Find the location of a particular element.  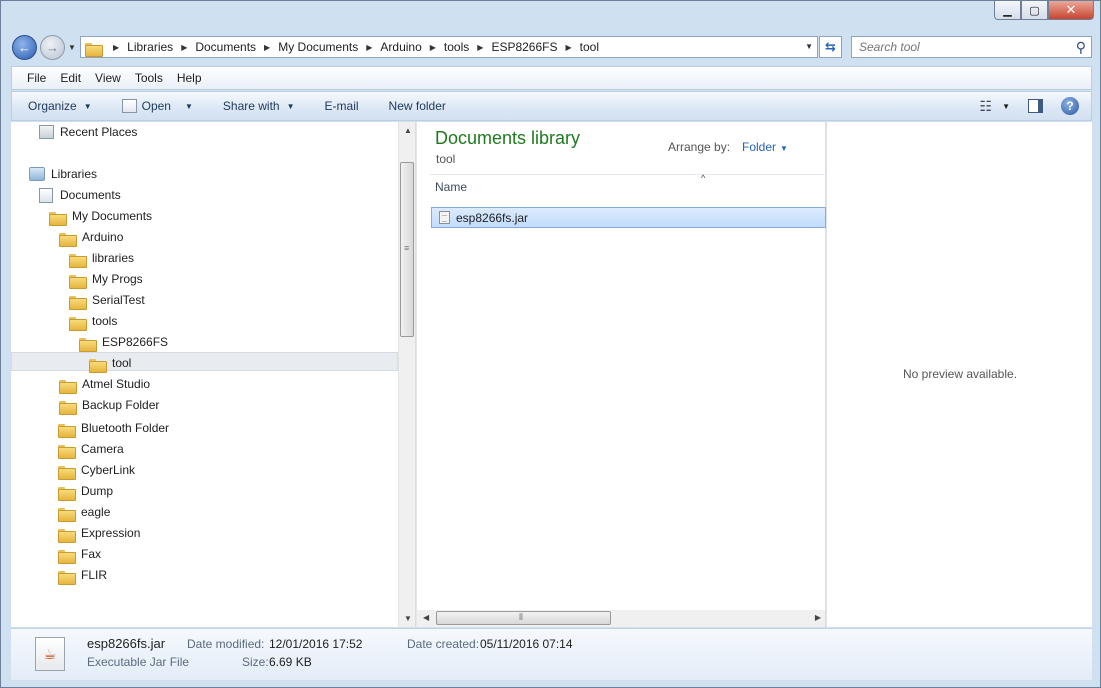

back-button: ← is located at coordinates (24, 47).